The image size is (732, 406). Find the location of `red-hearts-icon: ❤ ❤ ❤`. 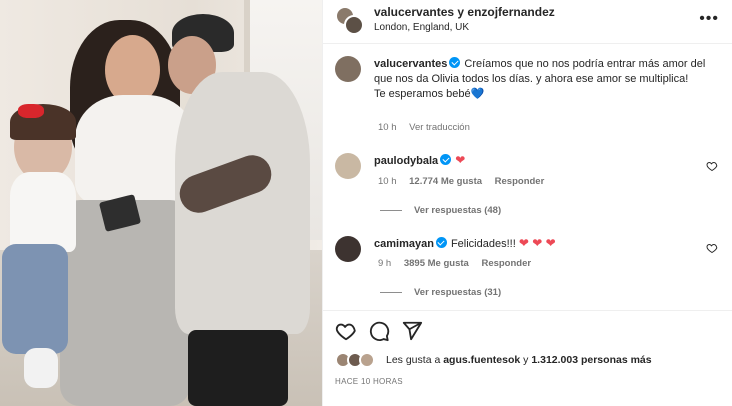

red-hearts-icon: ❤ ❤ ❤ is located at coordinates (537, 243).